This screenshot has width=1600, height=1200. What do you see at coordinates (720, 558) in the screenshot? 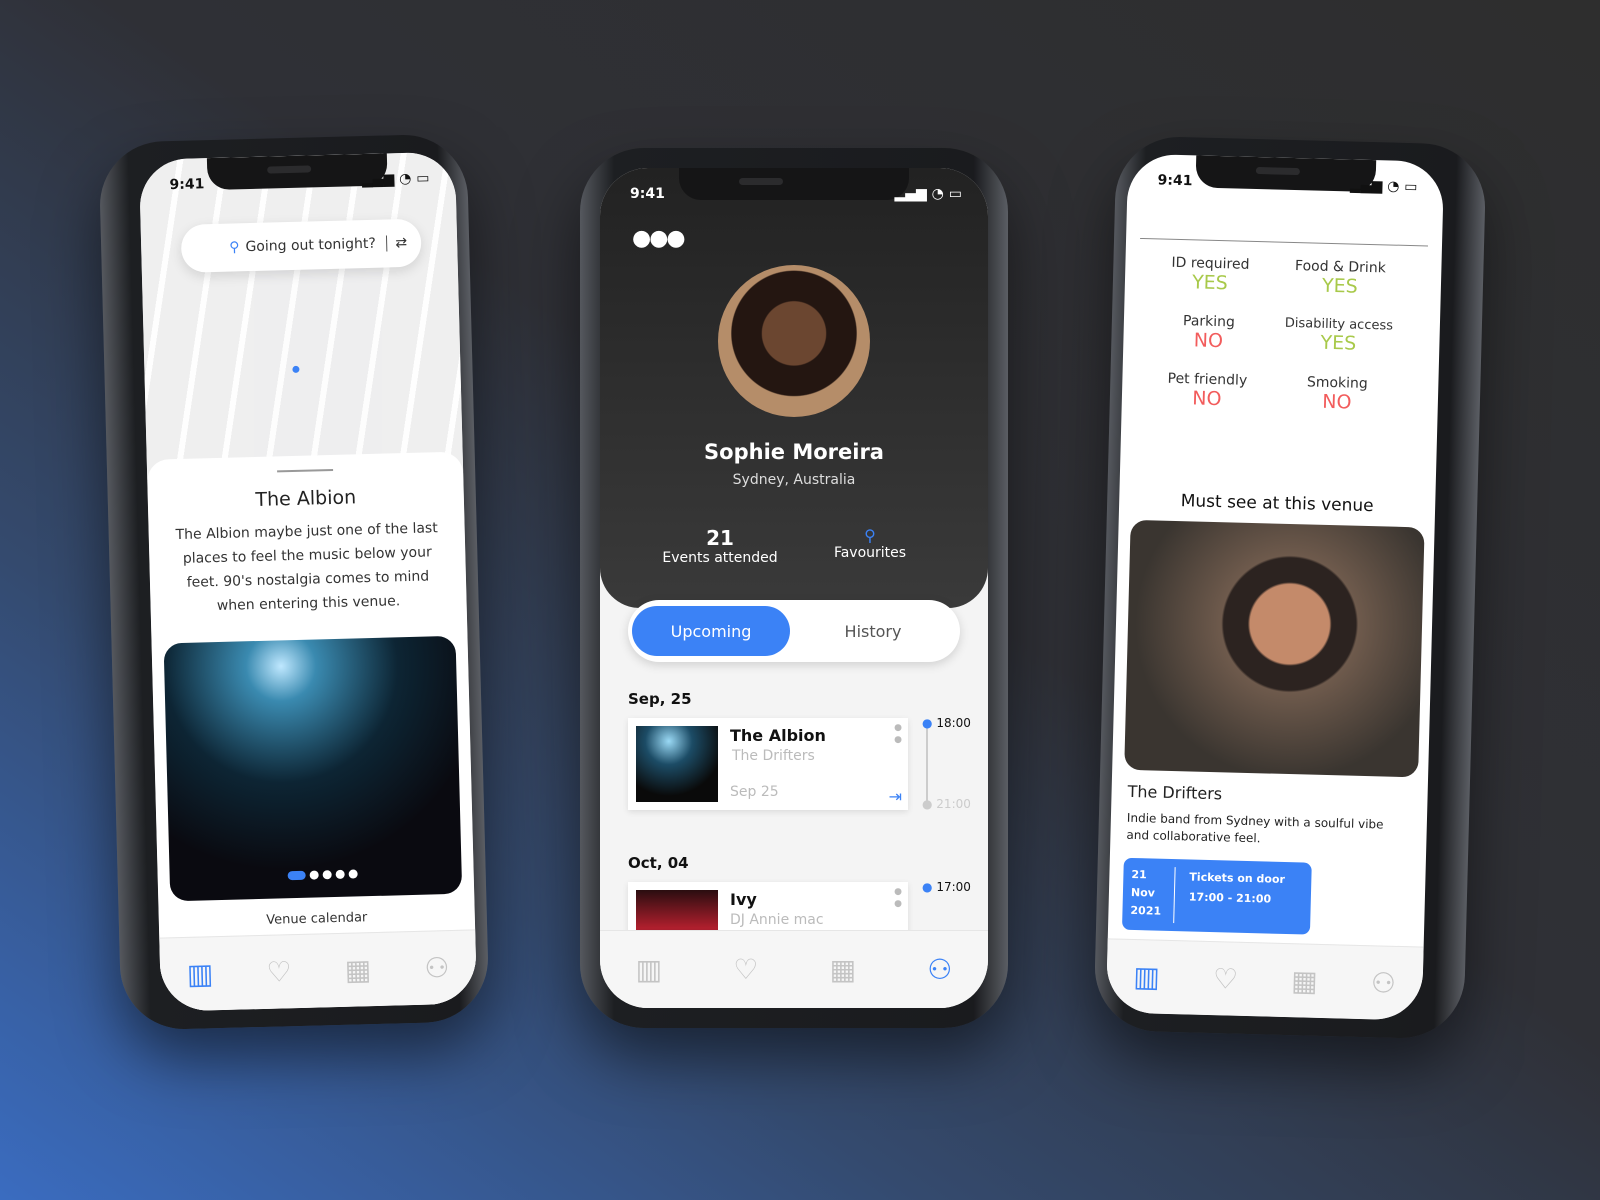
I see `events-attended-label: Events attended` at bounding box center [720, 558].